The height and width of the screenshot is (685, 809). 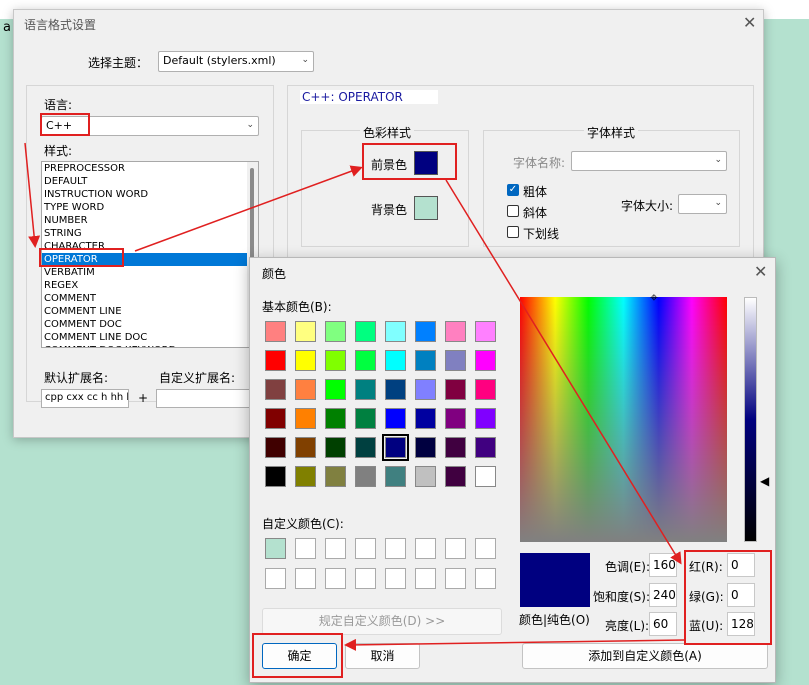 What do you see at coordinates (150, 272) in the screenshot?
I see `style-list-item: VERBATIM` at bounding box center [150, 272].